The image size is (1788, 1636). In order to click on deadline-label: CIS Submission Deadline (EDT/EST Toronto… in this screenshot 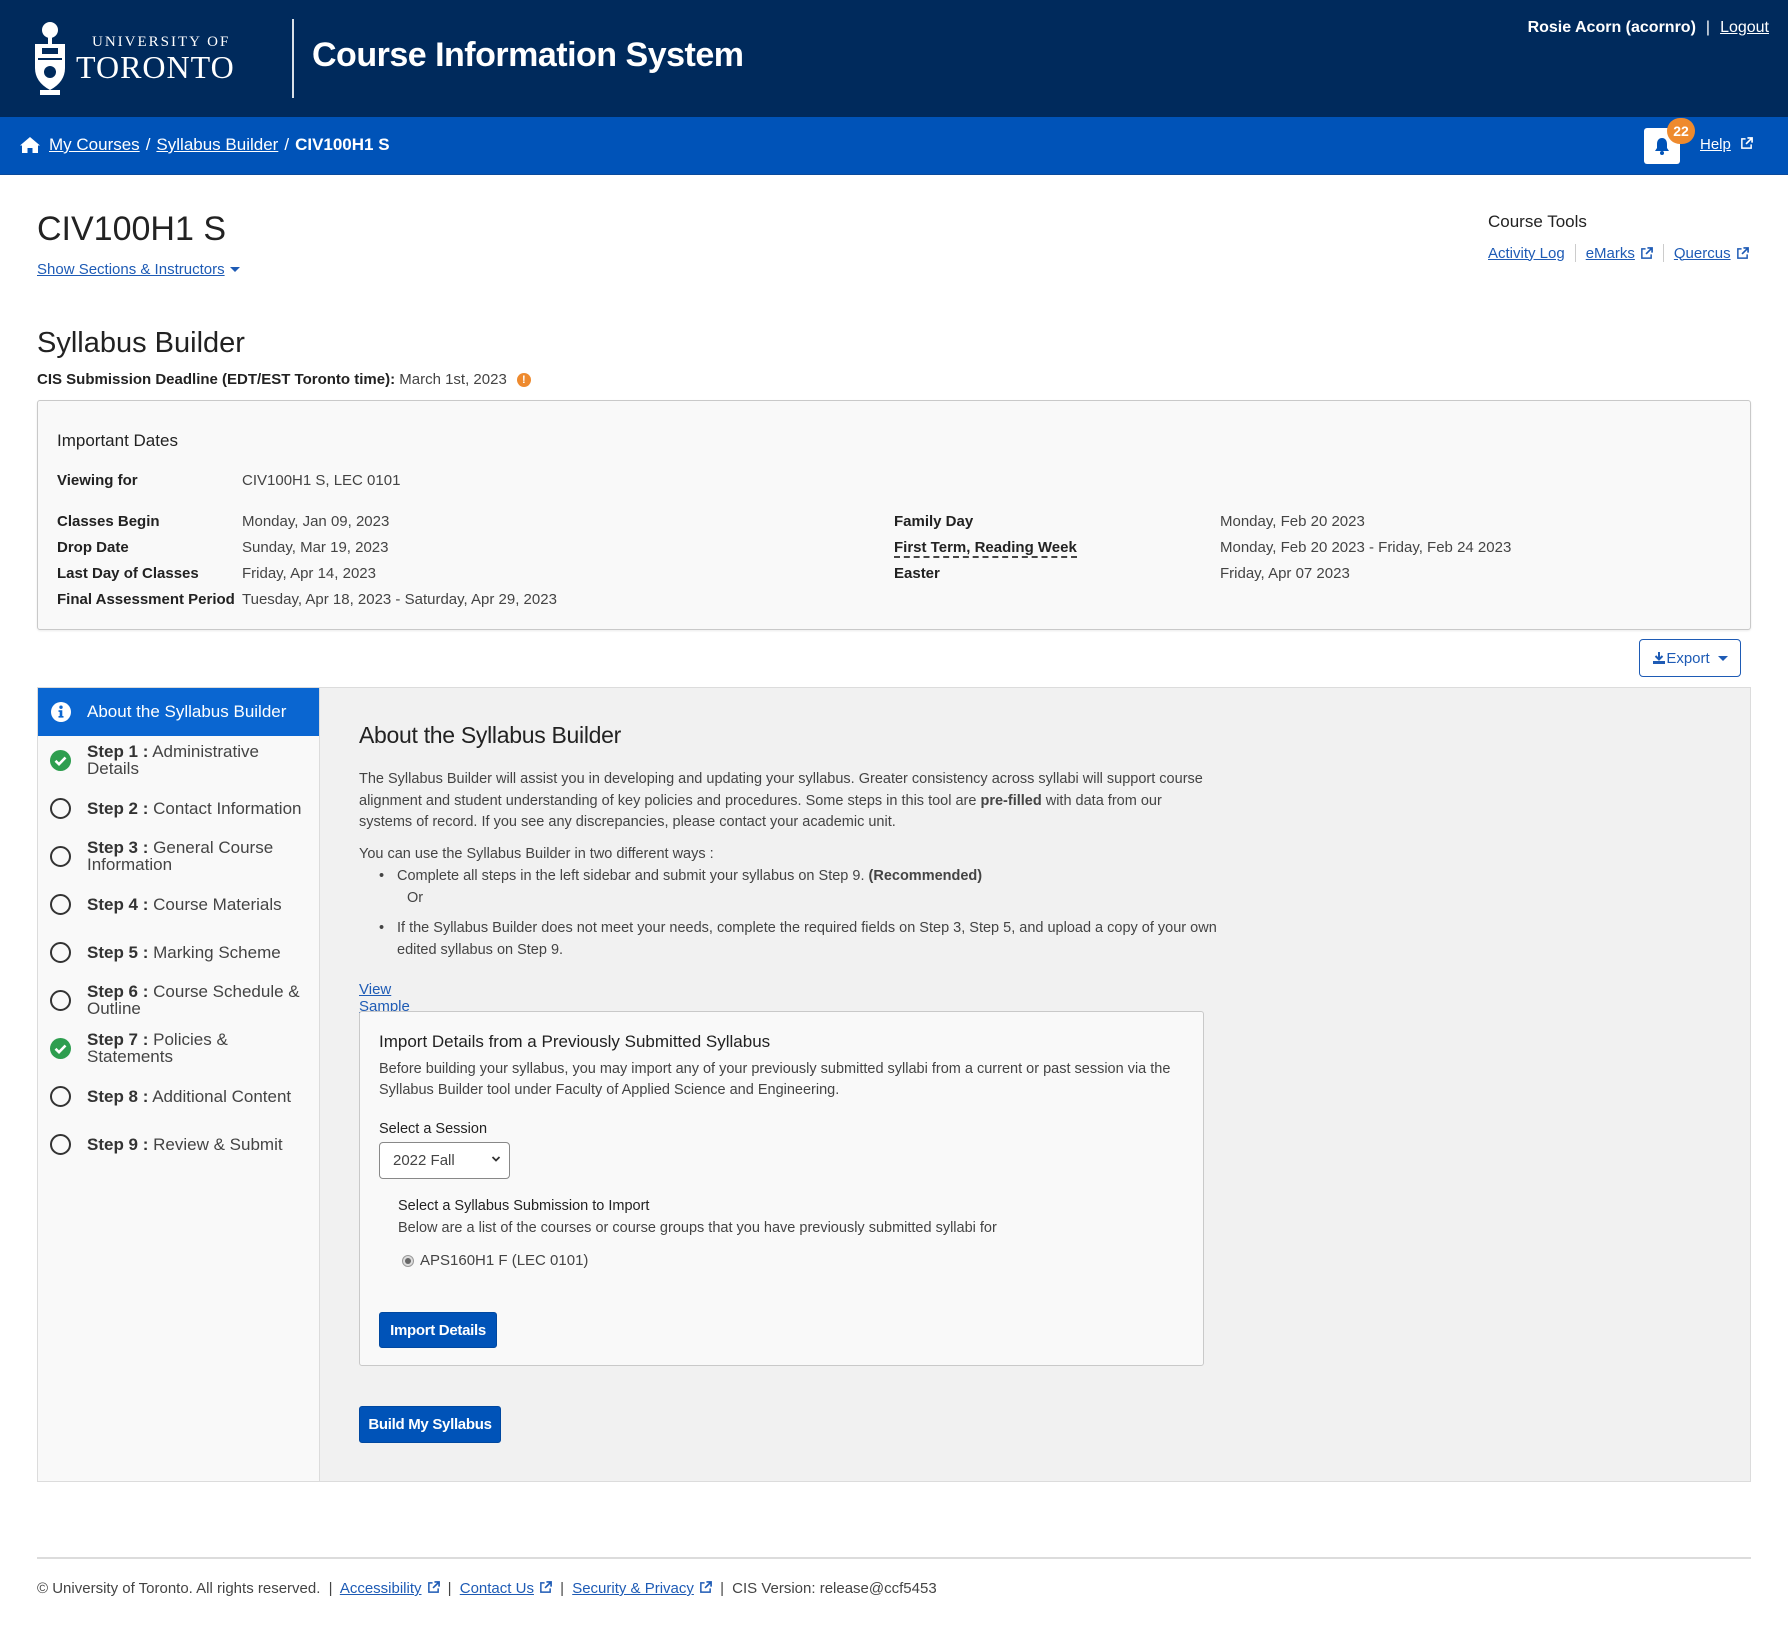, I will do `click(216, 379)`.